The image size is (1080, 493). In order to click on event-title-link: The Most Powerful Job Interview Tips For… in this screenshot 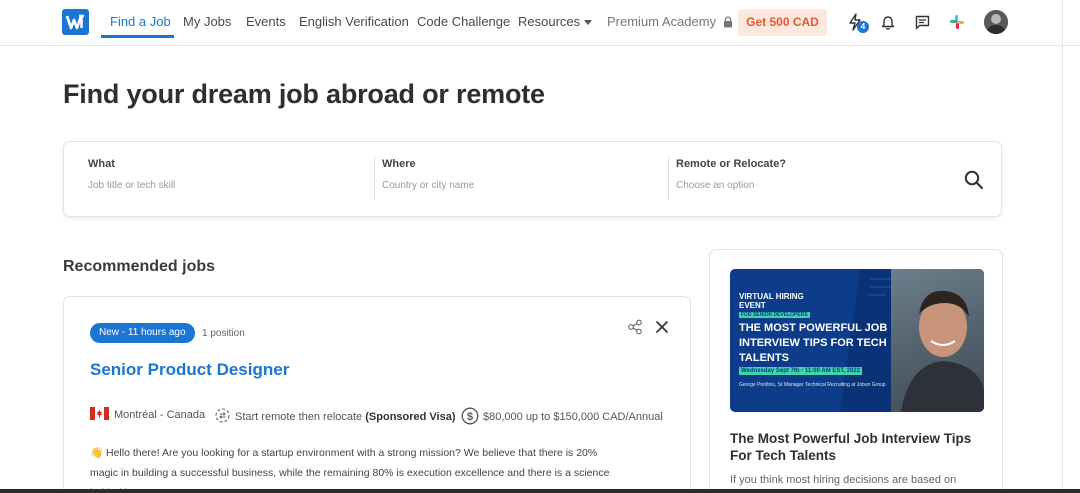, I will do `click(855, 447)`.